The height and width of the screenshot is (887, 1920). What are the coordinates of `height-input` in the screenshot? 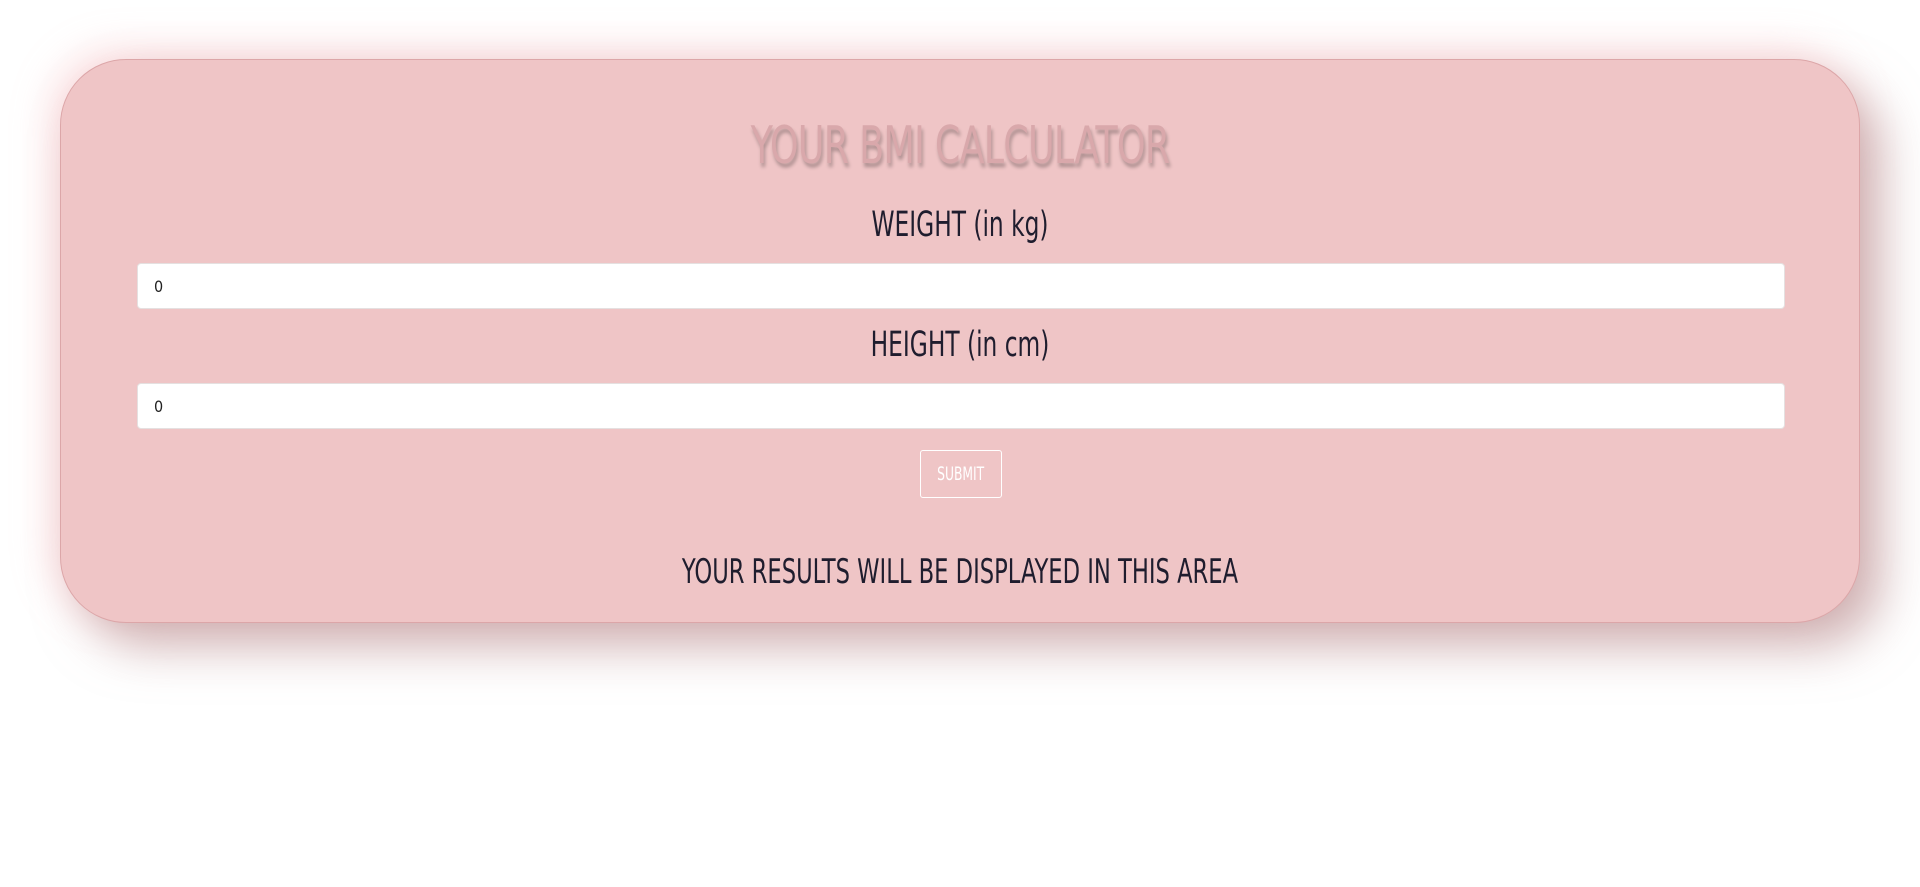 It's located at (961, 406).